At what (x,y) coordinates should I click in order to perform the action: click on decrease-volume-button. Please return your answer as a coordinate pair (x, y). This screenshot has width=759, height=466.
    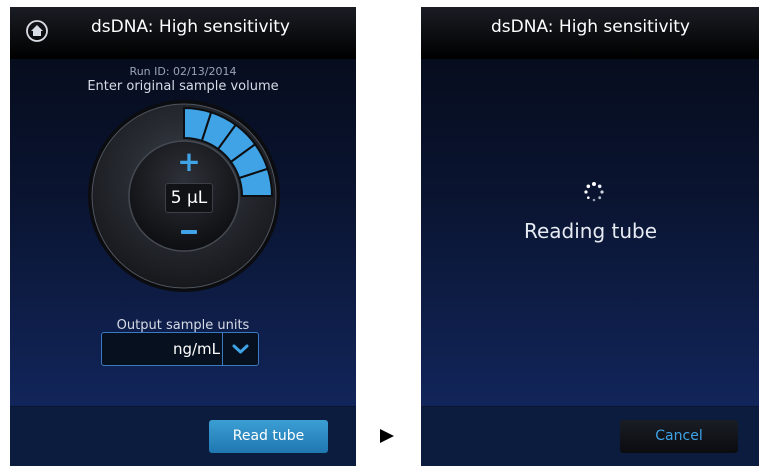
    Looking at the image, I should click on (189, 230).